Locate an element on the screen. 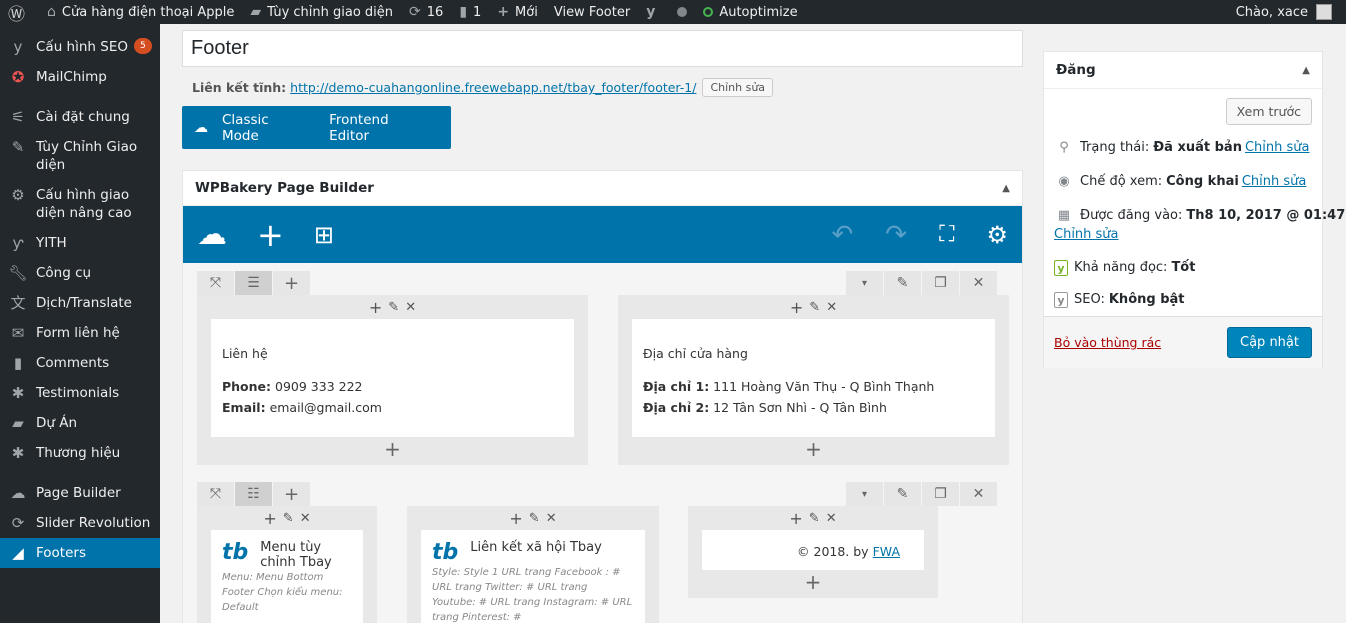  sidebar-item-tools: 🔧︎ Công cụ is located at coordinates (80, 273).